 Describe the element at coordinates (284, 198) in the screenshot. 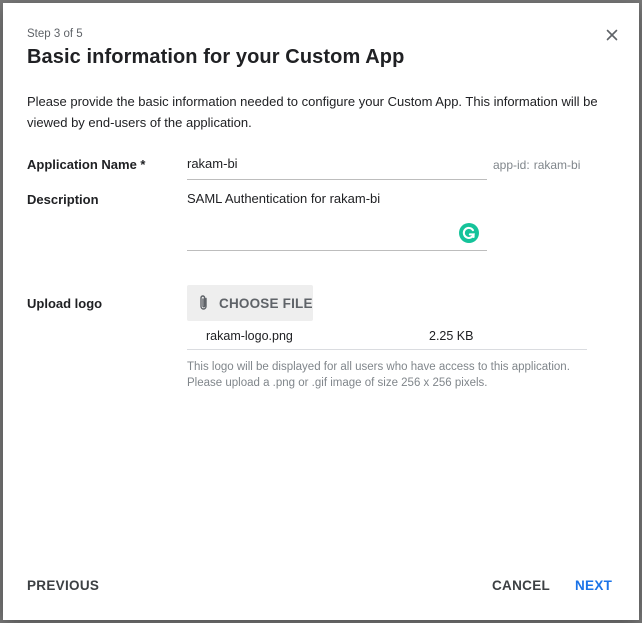

I see `description-value: SAML Authentication for rakam-bi` at that location.